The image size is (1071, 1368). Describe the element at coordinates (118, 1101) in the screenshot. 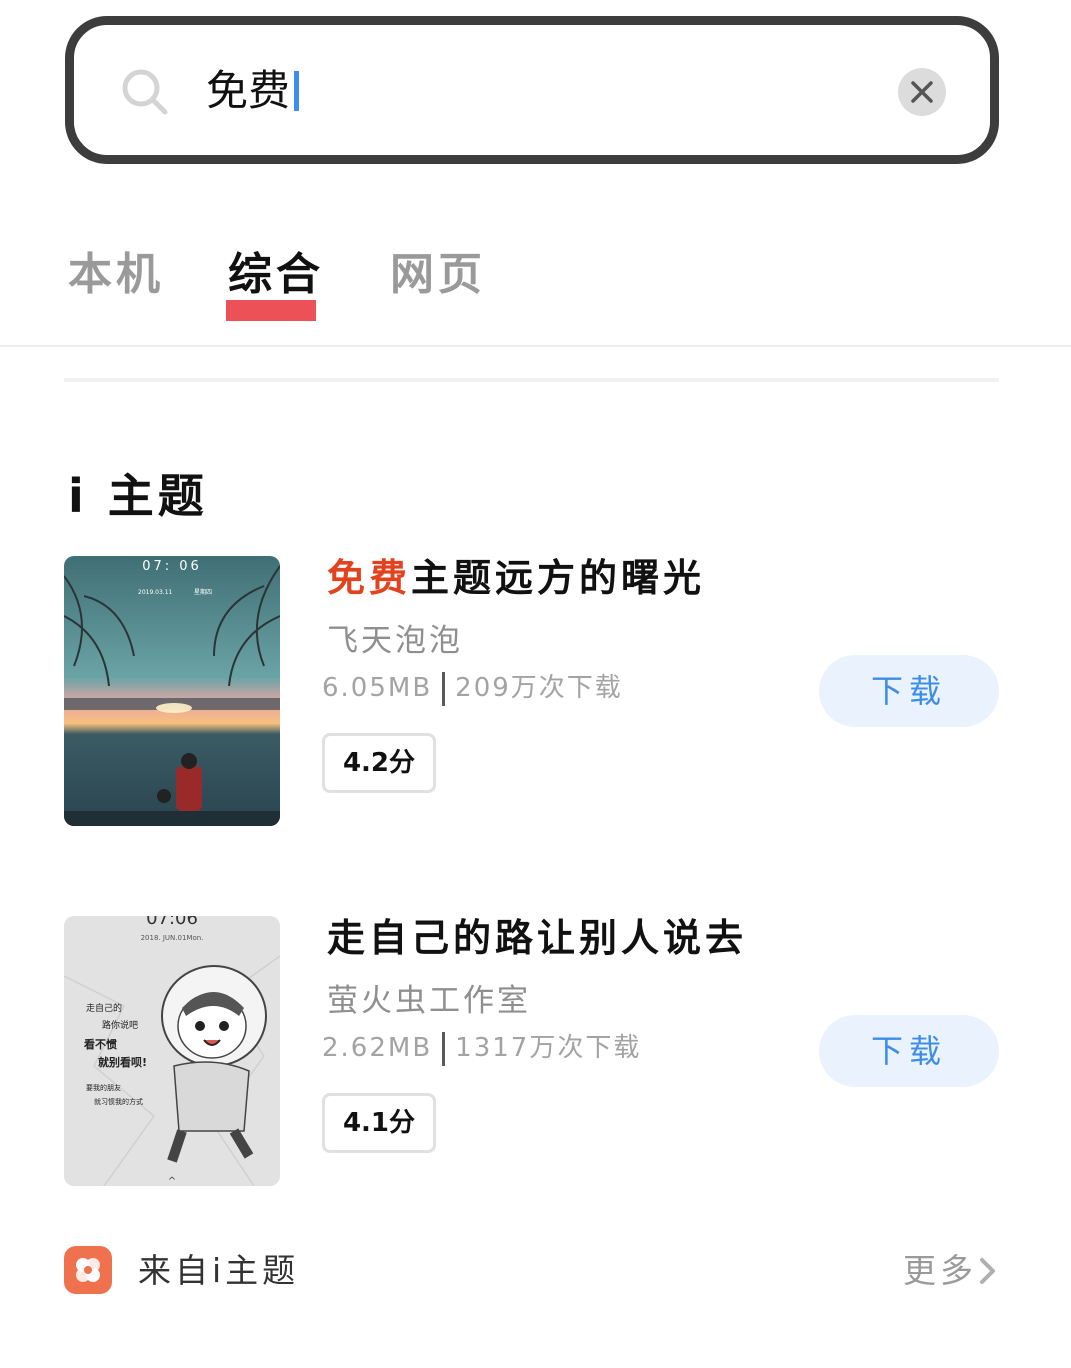

I see `svg-text: 就习惯我的方式` at that location.